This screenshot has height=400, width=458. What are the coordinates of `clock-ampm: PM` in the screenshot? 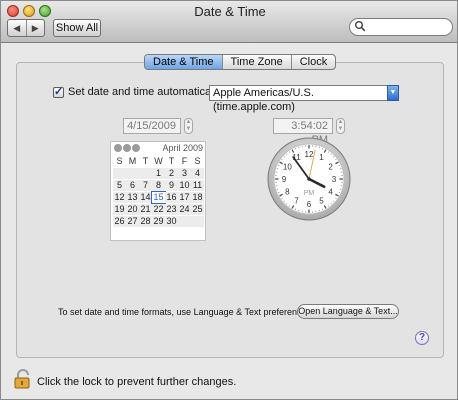 It's located at (309, 193).